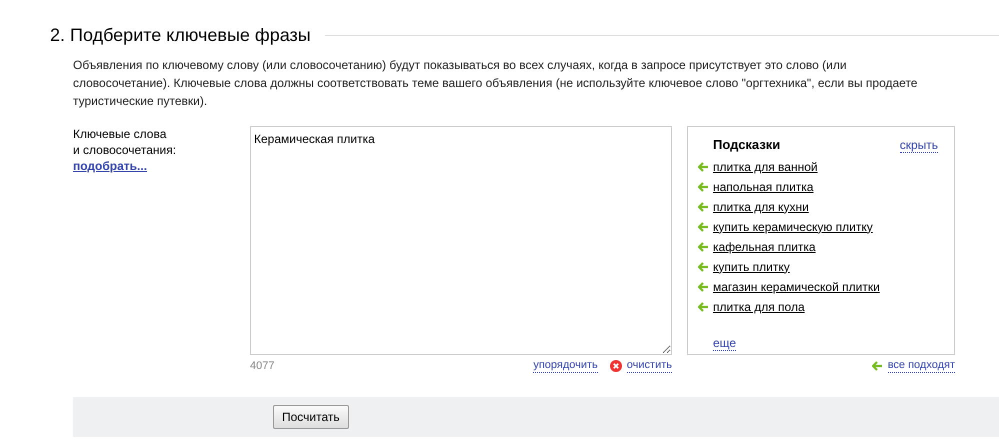 This screenshot has height=441, width=999. I want to click on panel-title: Подсказки, so click(746, 145).